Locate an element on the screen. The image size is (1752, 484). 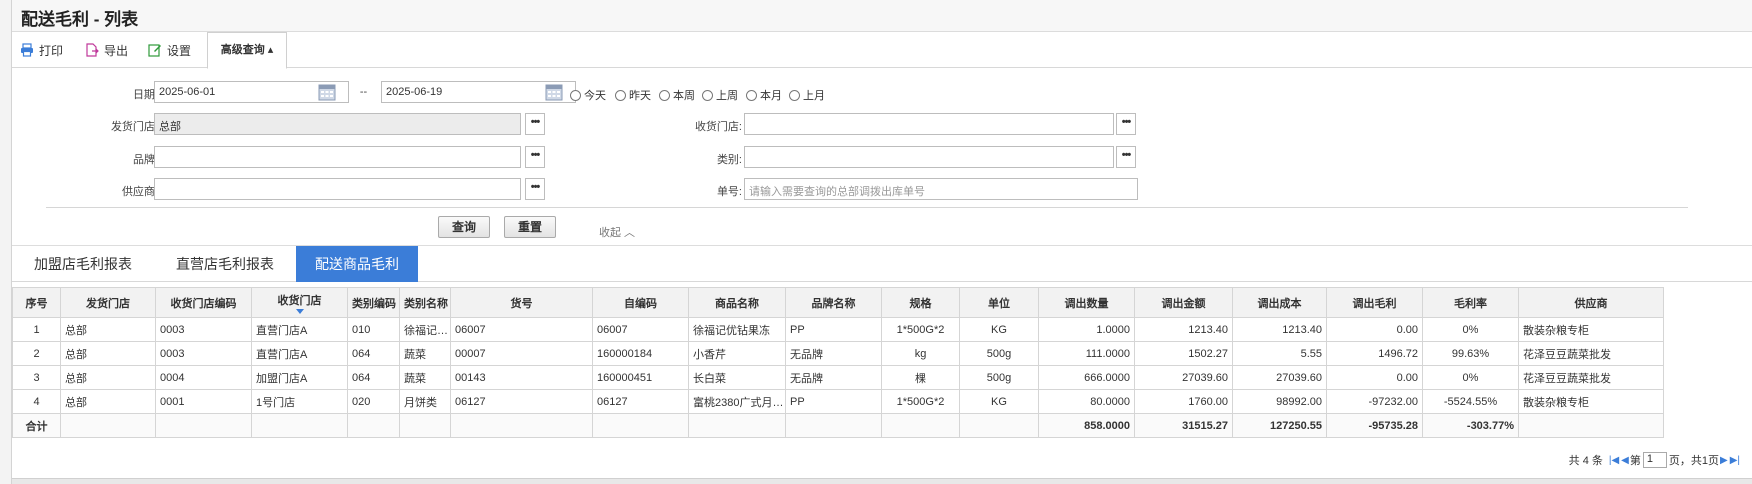
export-button: 导出 is located at coordinates (106, 50).